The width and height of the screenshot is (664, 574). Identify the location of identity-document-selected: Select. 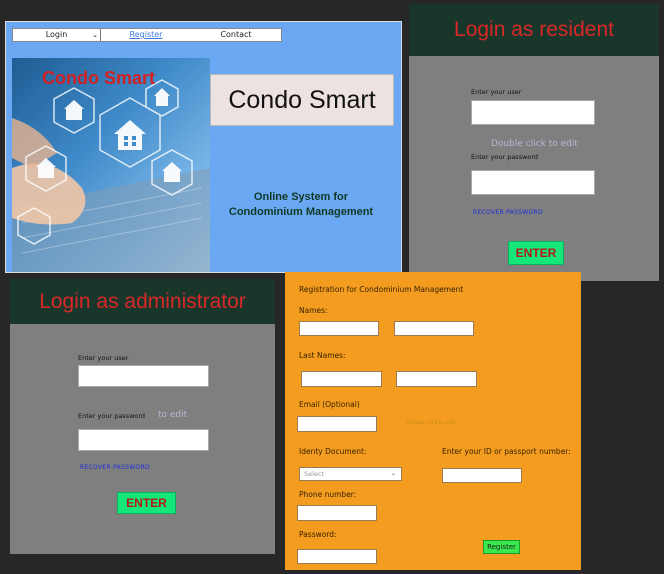
(314, 474).